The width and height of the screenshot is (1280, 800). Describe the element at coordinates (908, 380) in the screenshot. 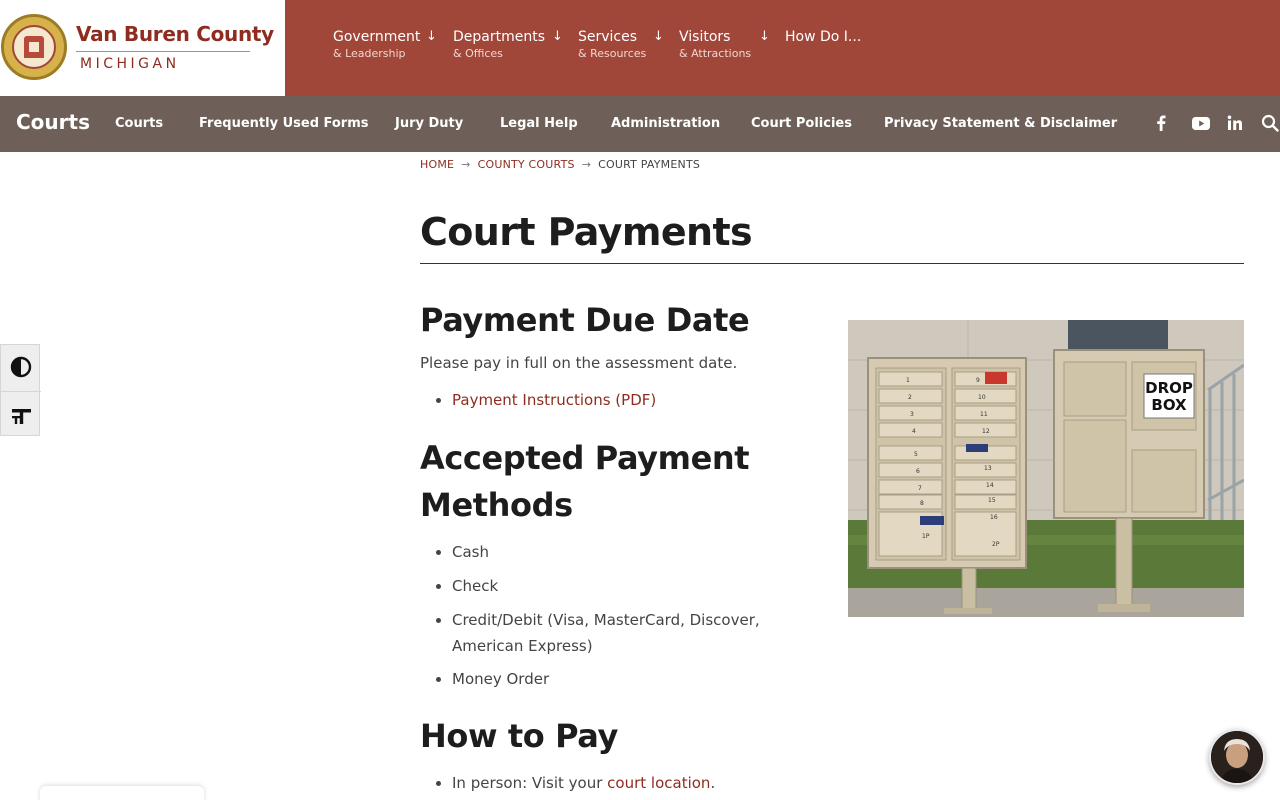

I see `svg-text: 1` at that location.